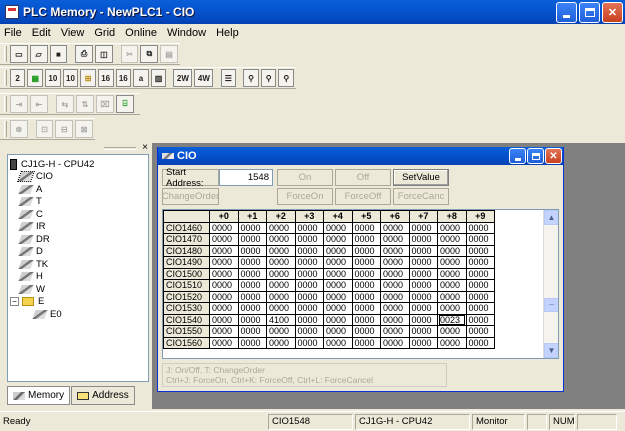  I want to click on force-on-button: ForceOn, so click(305, 196).